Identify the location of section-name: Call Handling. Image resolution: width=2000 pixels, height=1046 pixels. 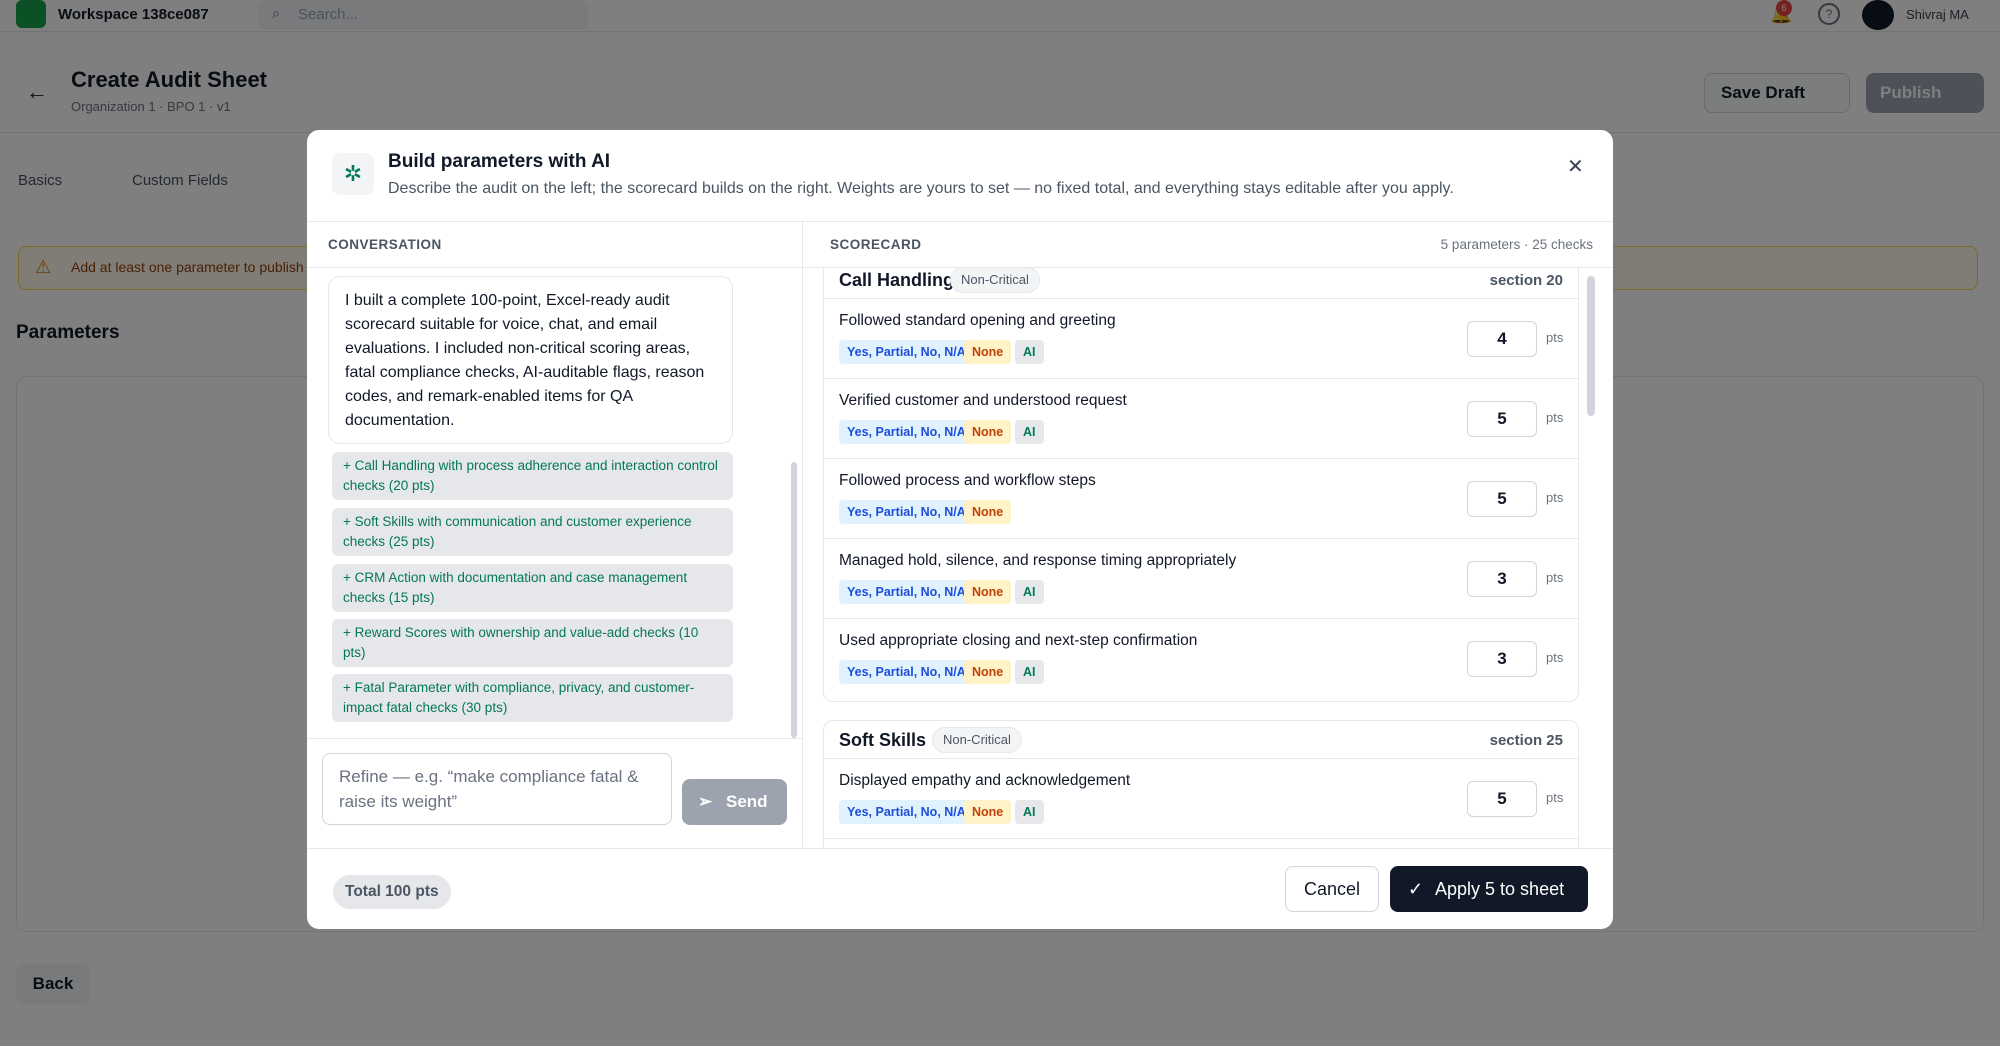
(897, 280).